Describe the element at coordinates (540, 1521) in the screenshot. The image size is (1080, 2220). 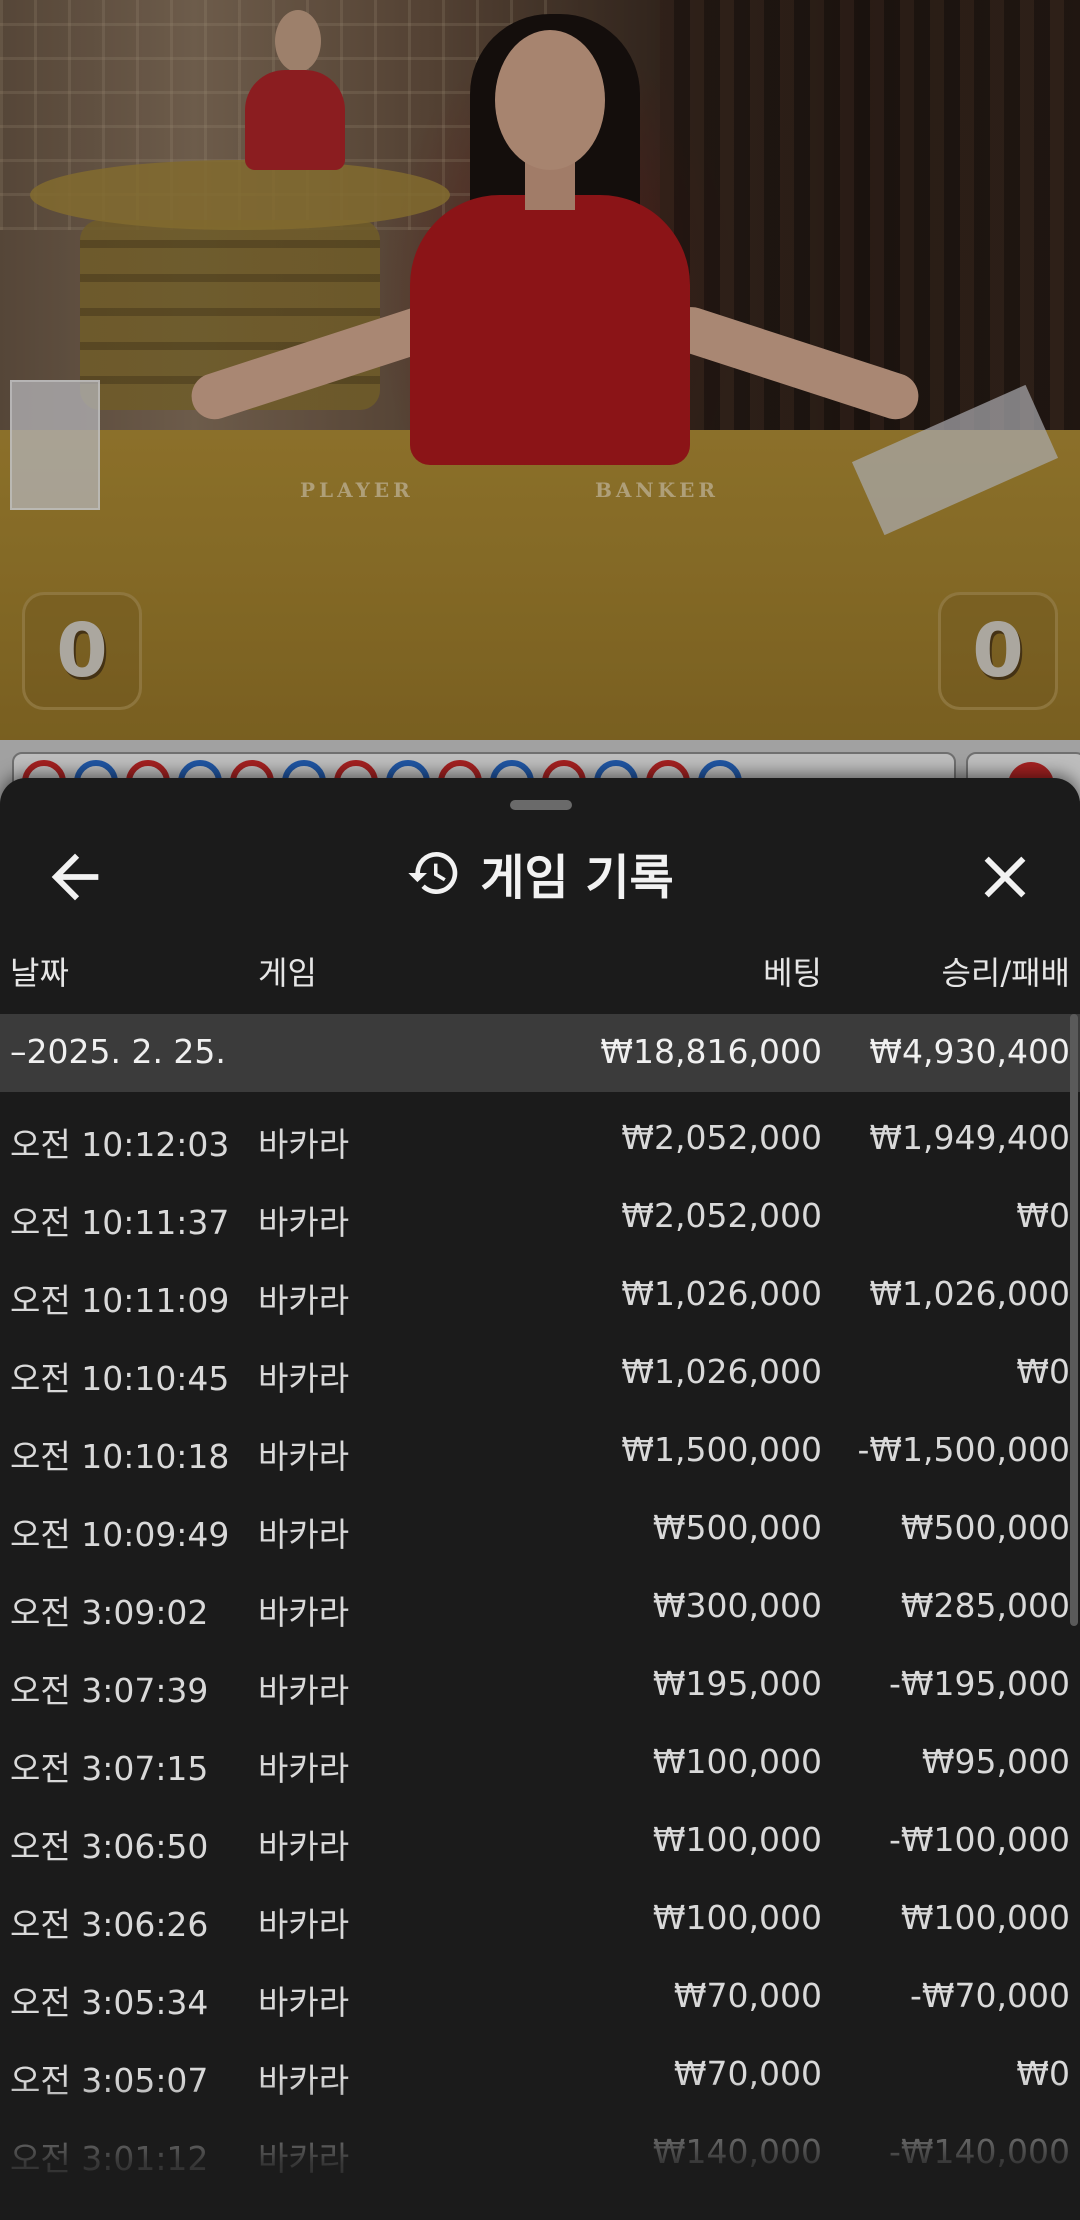
I see `history-row: 오전 10:09:49 바카라 ₩500,000 ₩500,000` at that location.